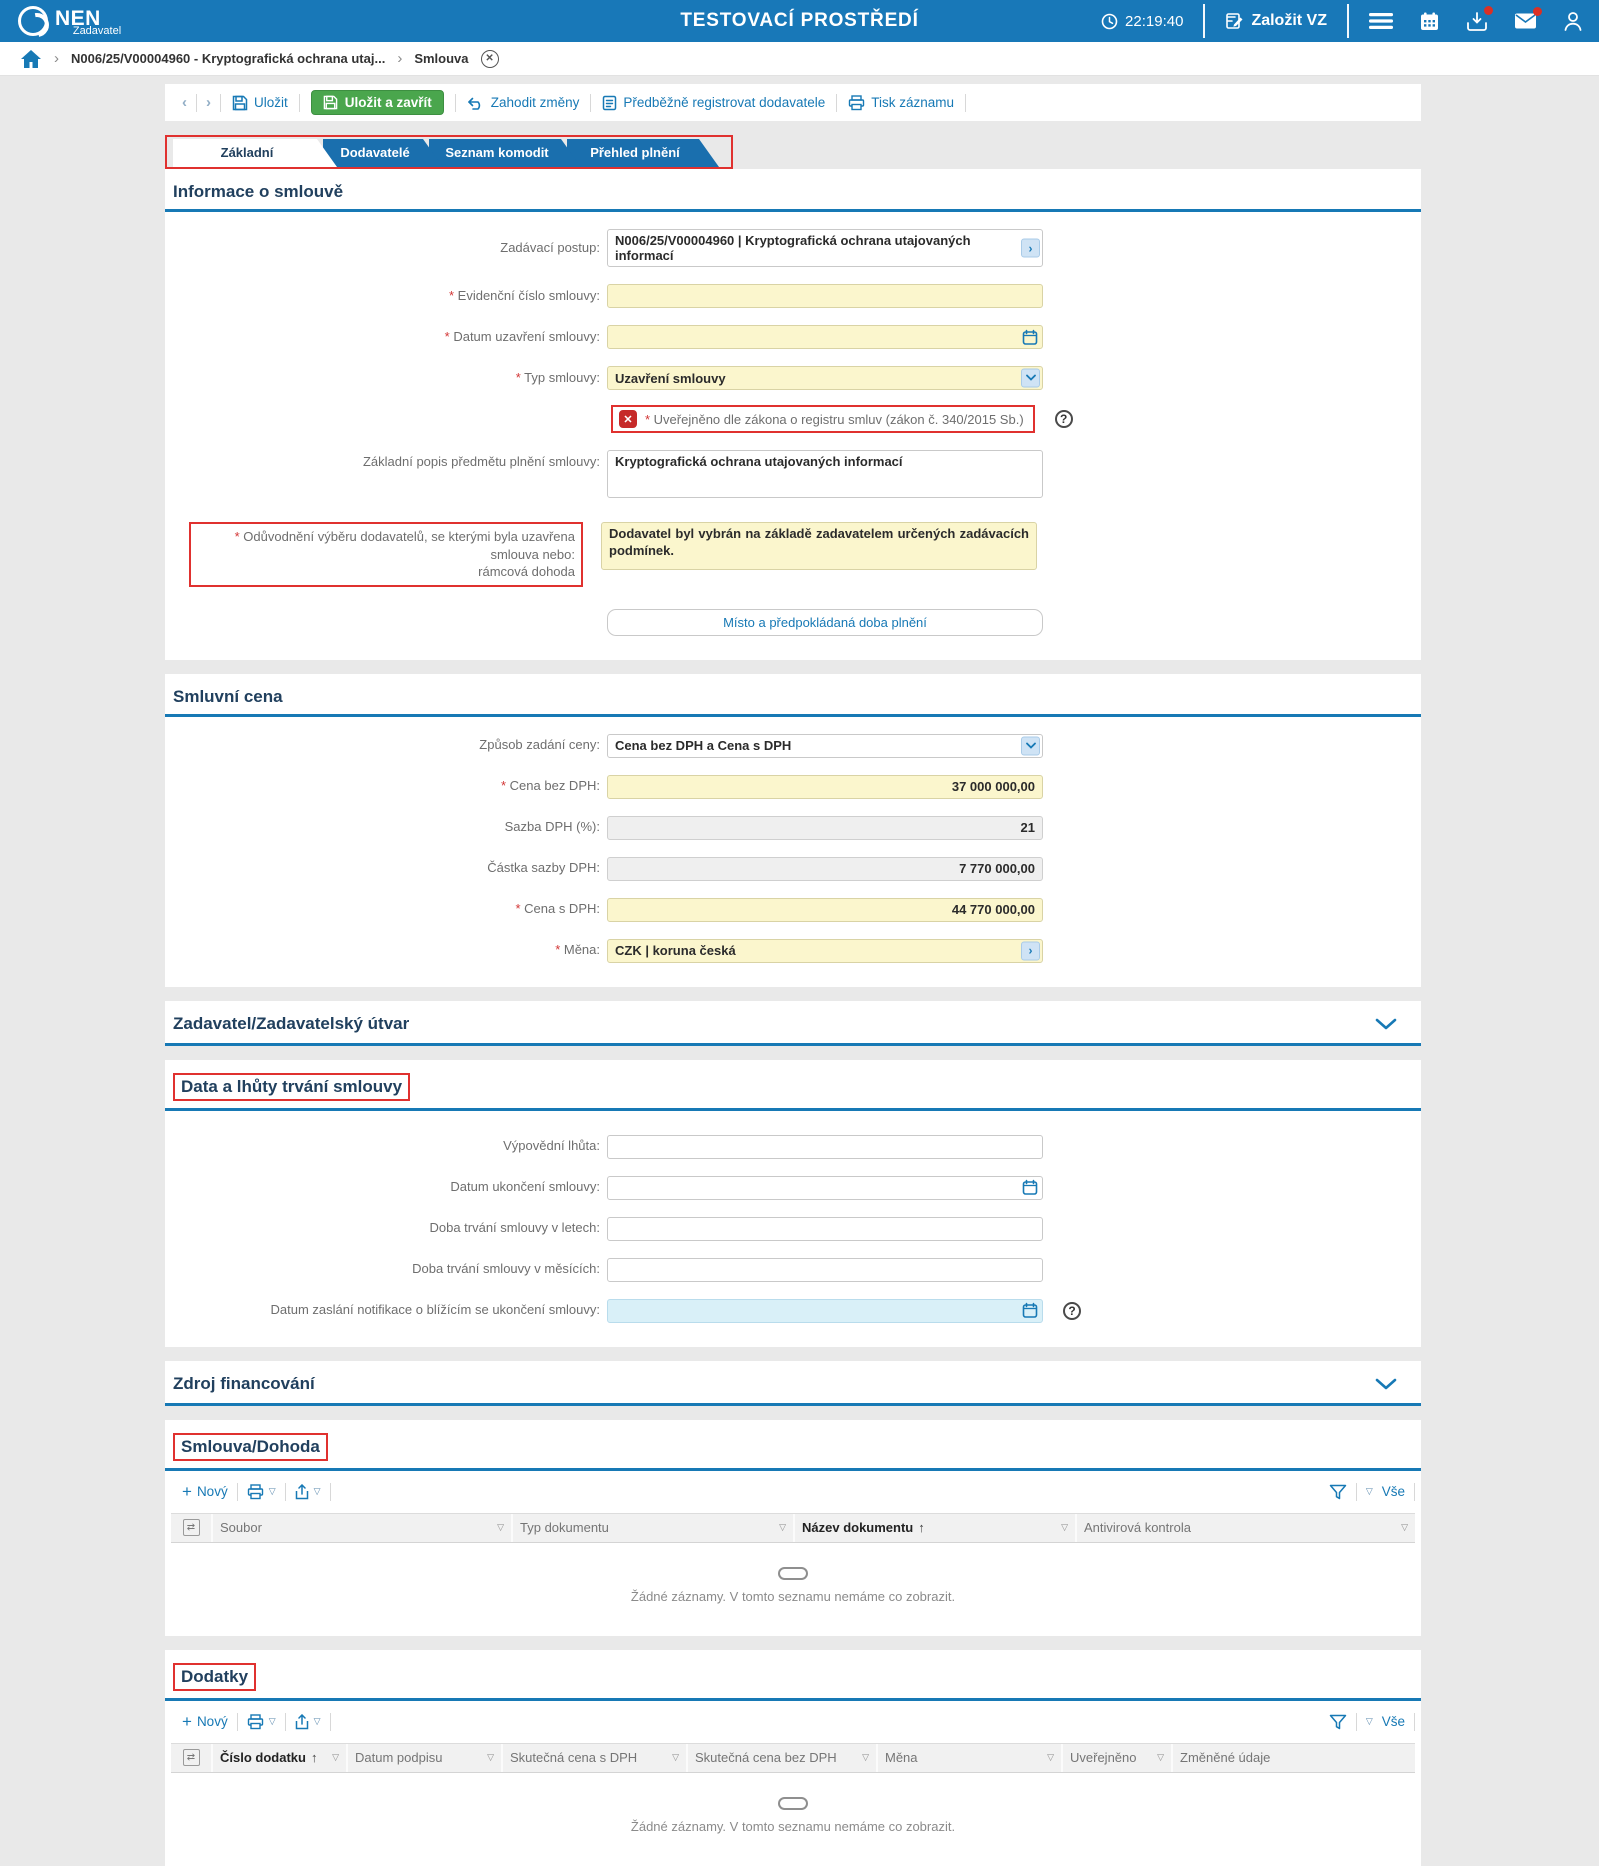 The image size is (1599, 1866). What do you see at coordinates (425, 1757) in the screenshot?
I see `column-header-datum-podpisu: Datum podpisu ▽` at bounding box center [425, 1757].